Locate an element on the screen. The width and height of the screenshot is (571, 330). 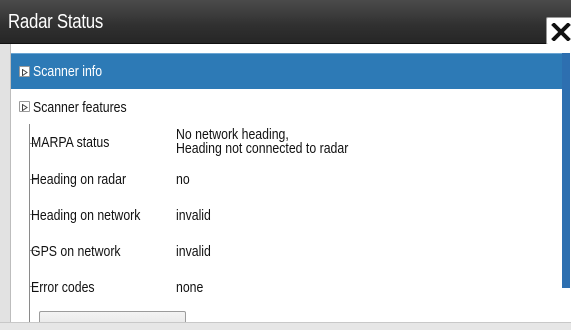
close-button is located at coordinates (558, 31).